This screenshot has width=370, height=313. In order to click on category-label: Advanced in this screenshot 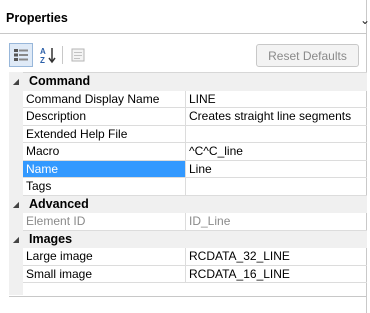, I will do `click(59, 203)`.